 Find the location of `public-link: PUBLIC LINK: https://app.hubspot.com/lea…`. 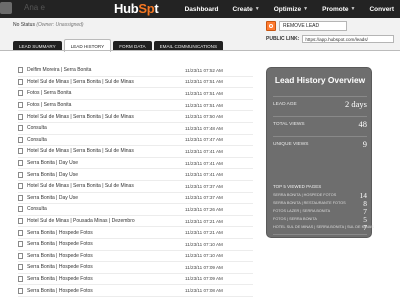

public-link: PUBLIC LINK: https://app.hubspot.com/lea… is located at coordinates (330, 39).